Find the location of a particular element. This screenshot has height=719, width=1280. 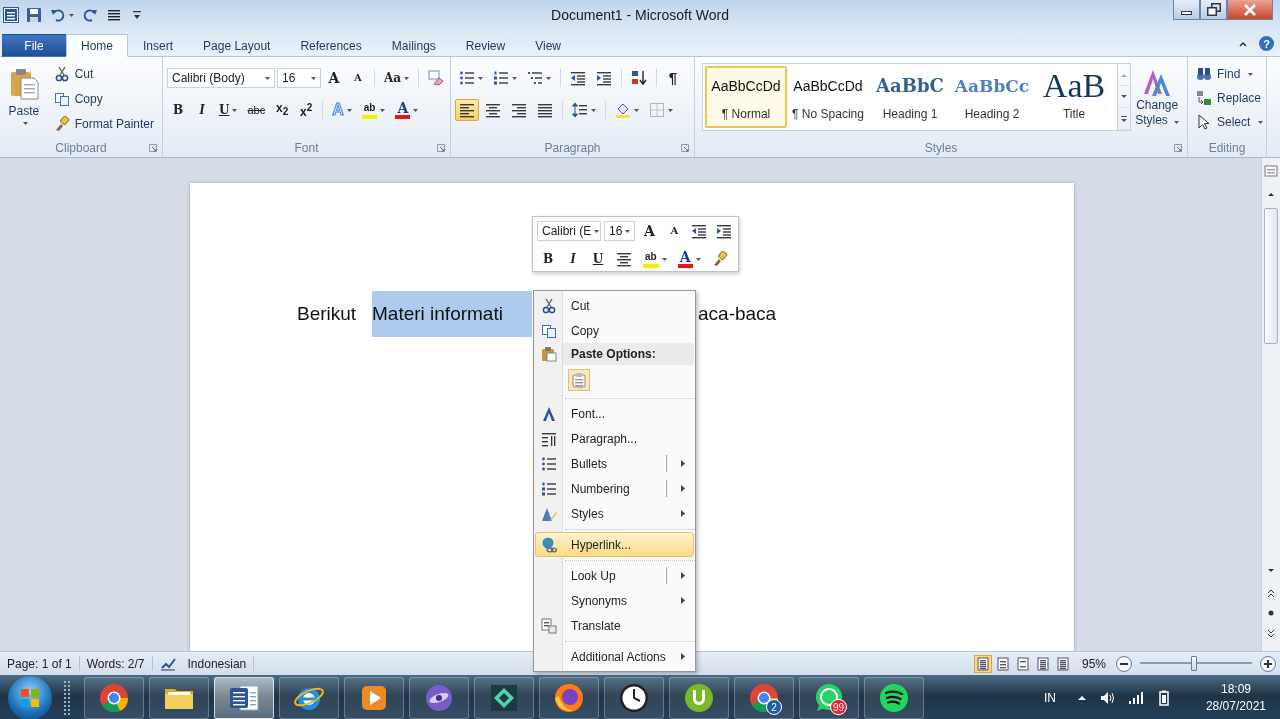

menu-item: Bullets is located at coordinates (614, 463).